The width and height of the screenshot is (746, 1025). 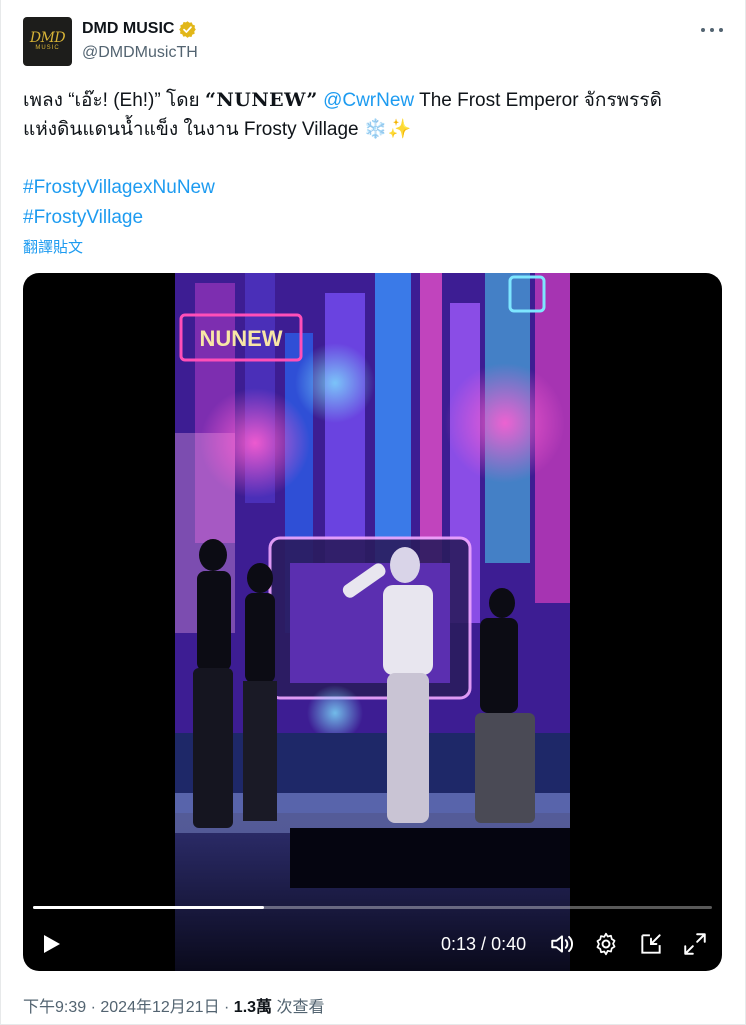 I want to click on tweet-artist-quote: “NUNEW”, so click(x=261, y=100).